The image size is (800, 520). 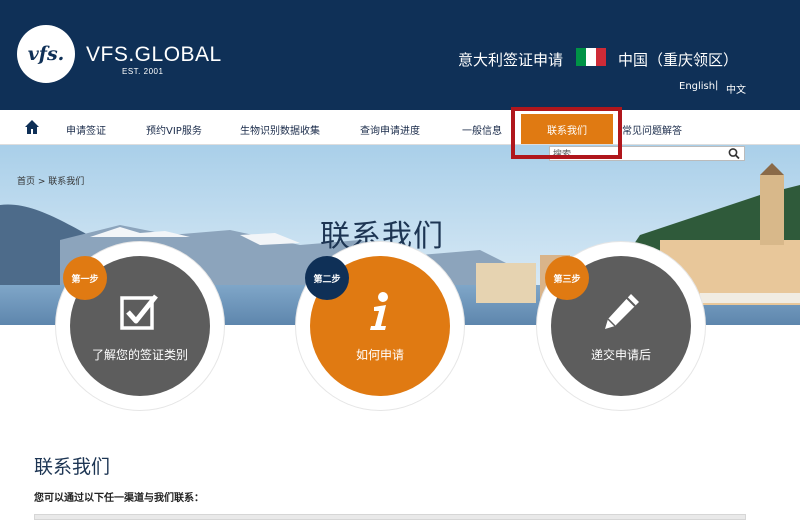 What do you see at coordinates (51, 182) in the screenshot?
I see `breadcrumb: 首页 > 联系我们` at bounding box center [51, 182].